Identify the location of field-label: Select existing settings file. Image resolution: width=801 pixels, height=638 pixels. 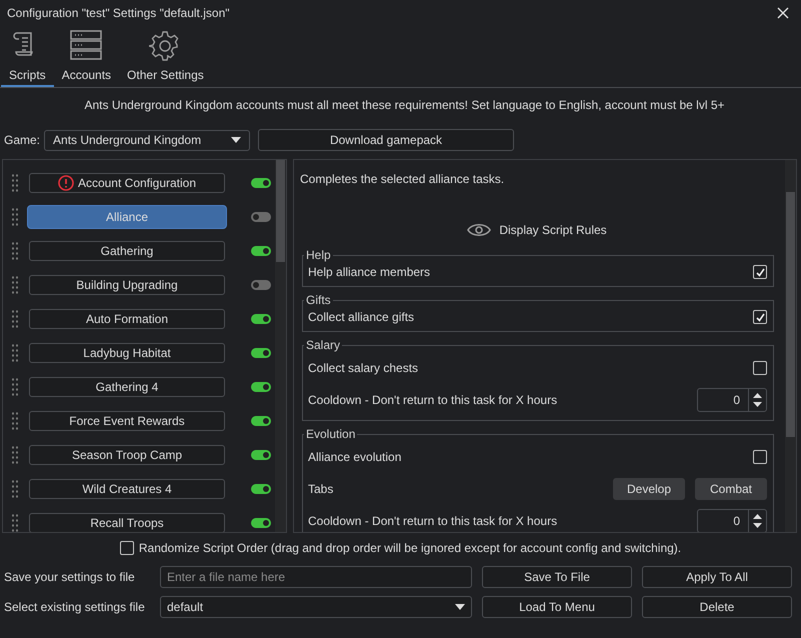
(75, 607).